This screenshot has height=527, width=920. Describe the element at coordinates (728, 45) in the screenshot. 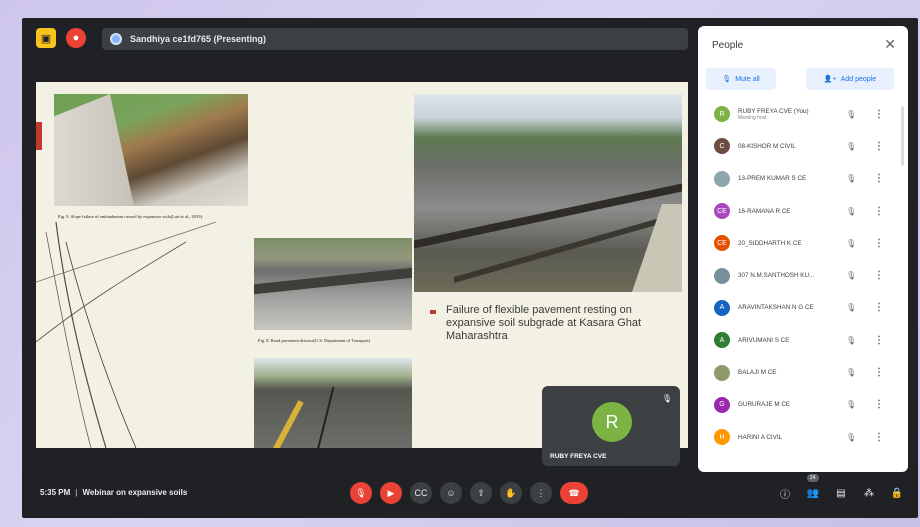

I see `panel-title: People` at that location.